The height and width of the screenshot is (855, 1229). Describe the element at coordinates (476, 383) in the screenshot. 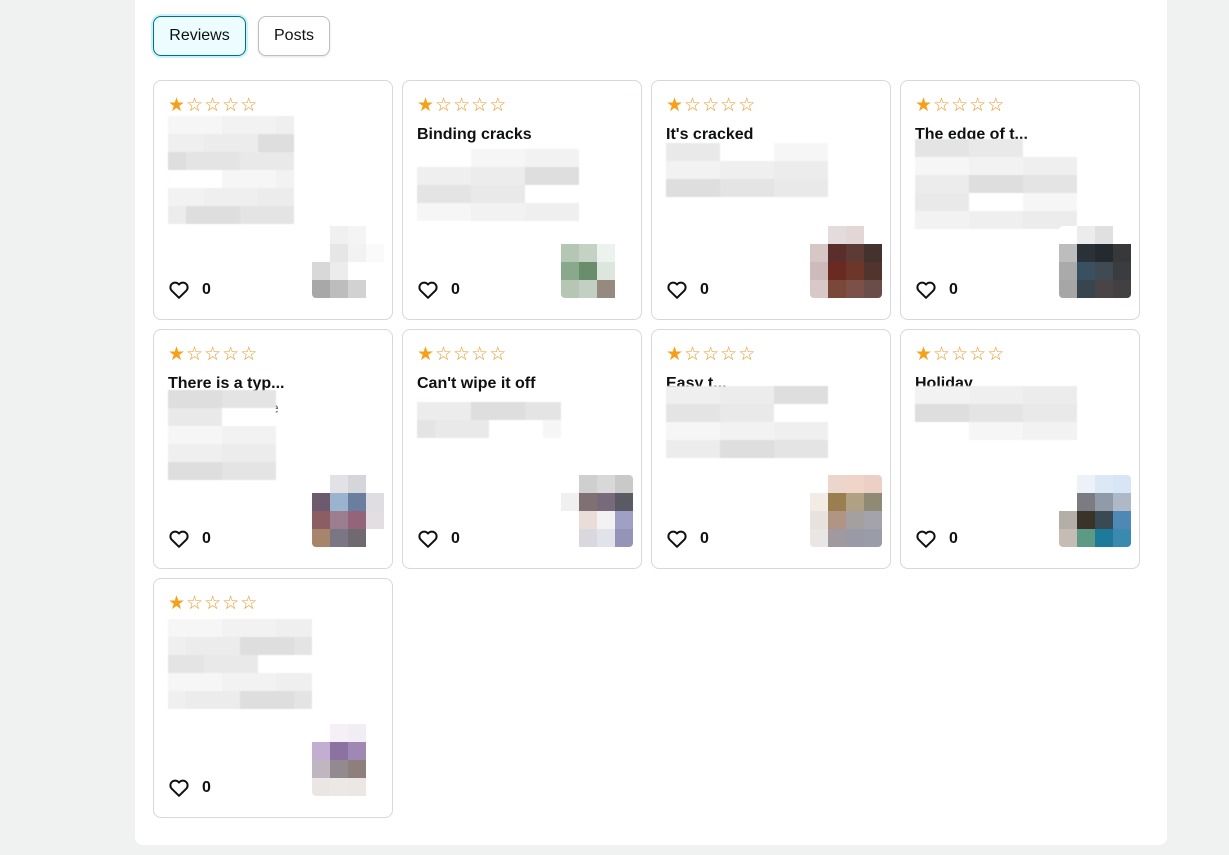

I see `review-title: Can't wipe it off` at that location.